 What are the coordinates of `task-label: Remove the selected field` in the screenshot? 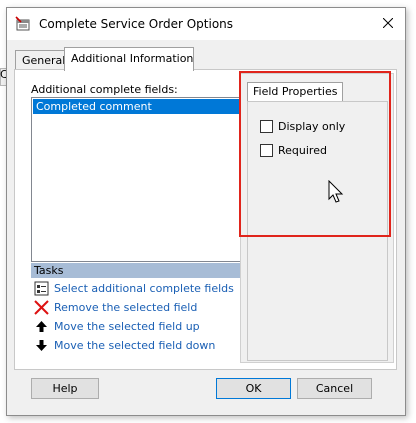 It's located at (125, 307).